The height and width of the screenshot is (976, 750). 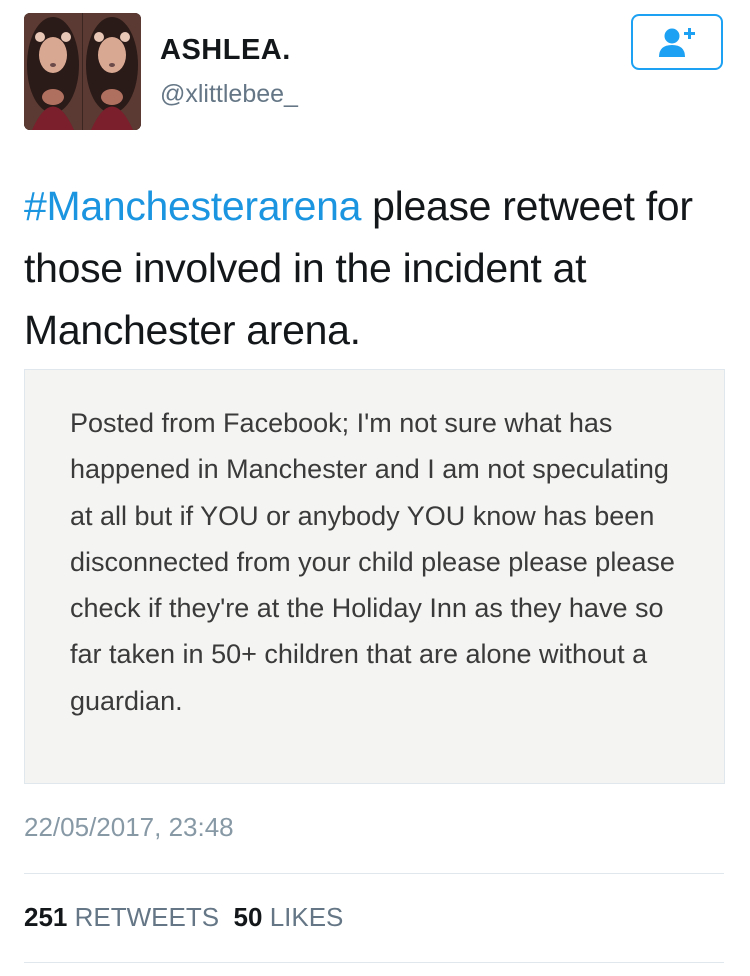 I want to click on hashtag-link: #Manchesterarena, so click(x=192, y=206).